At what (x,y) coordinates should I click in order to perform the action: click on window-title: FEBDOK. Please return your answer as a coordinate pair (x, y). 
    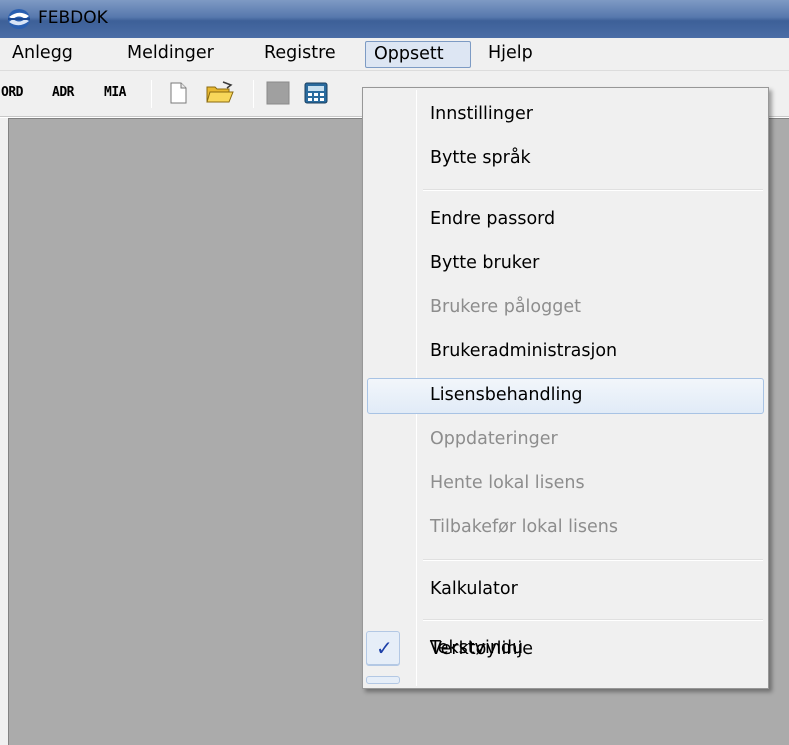
    Looking at the image, I should click on (73, 18).